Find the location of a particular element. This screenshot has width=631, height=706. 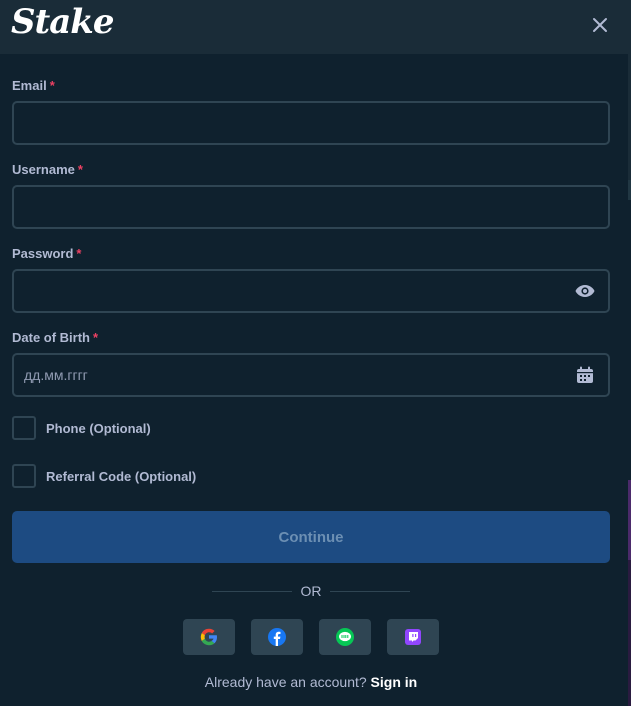

signin-link: Sign in is located at coordinates (394, 682).